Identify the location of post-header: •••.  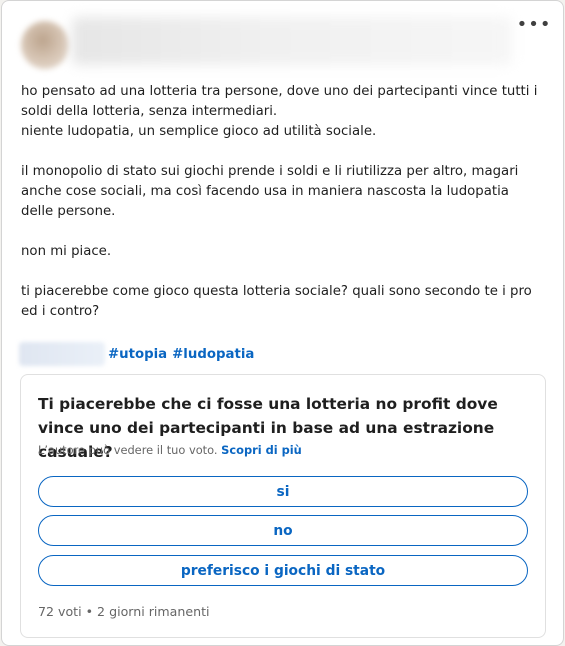
(282, 38).